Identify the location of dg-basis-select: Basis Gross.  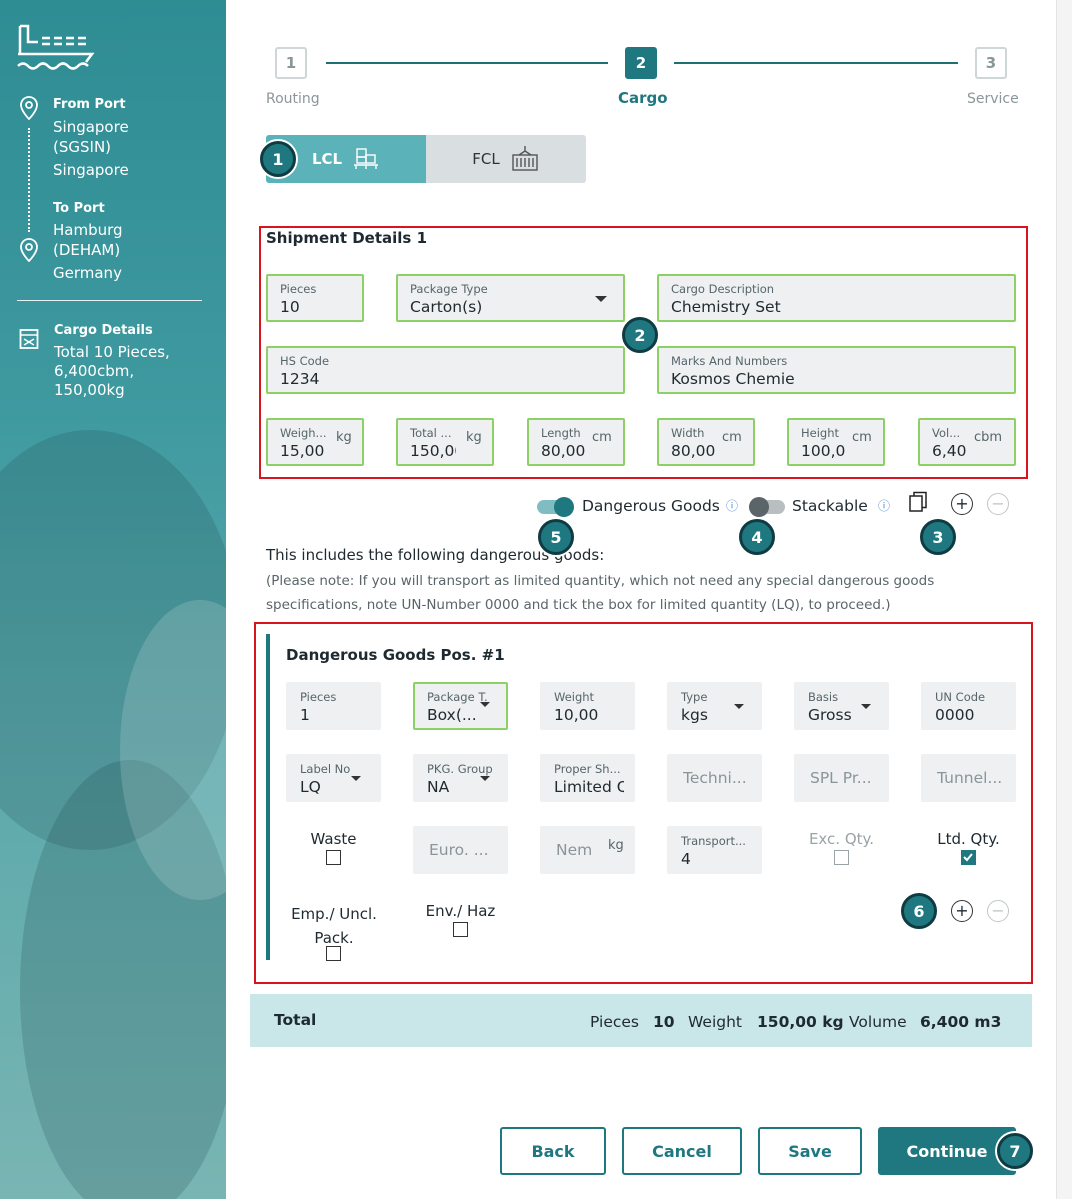
(841, 706).